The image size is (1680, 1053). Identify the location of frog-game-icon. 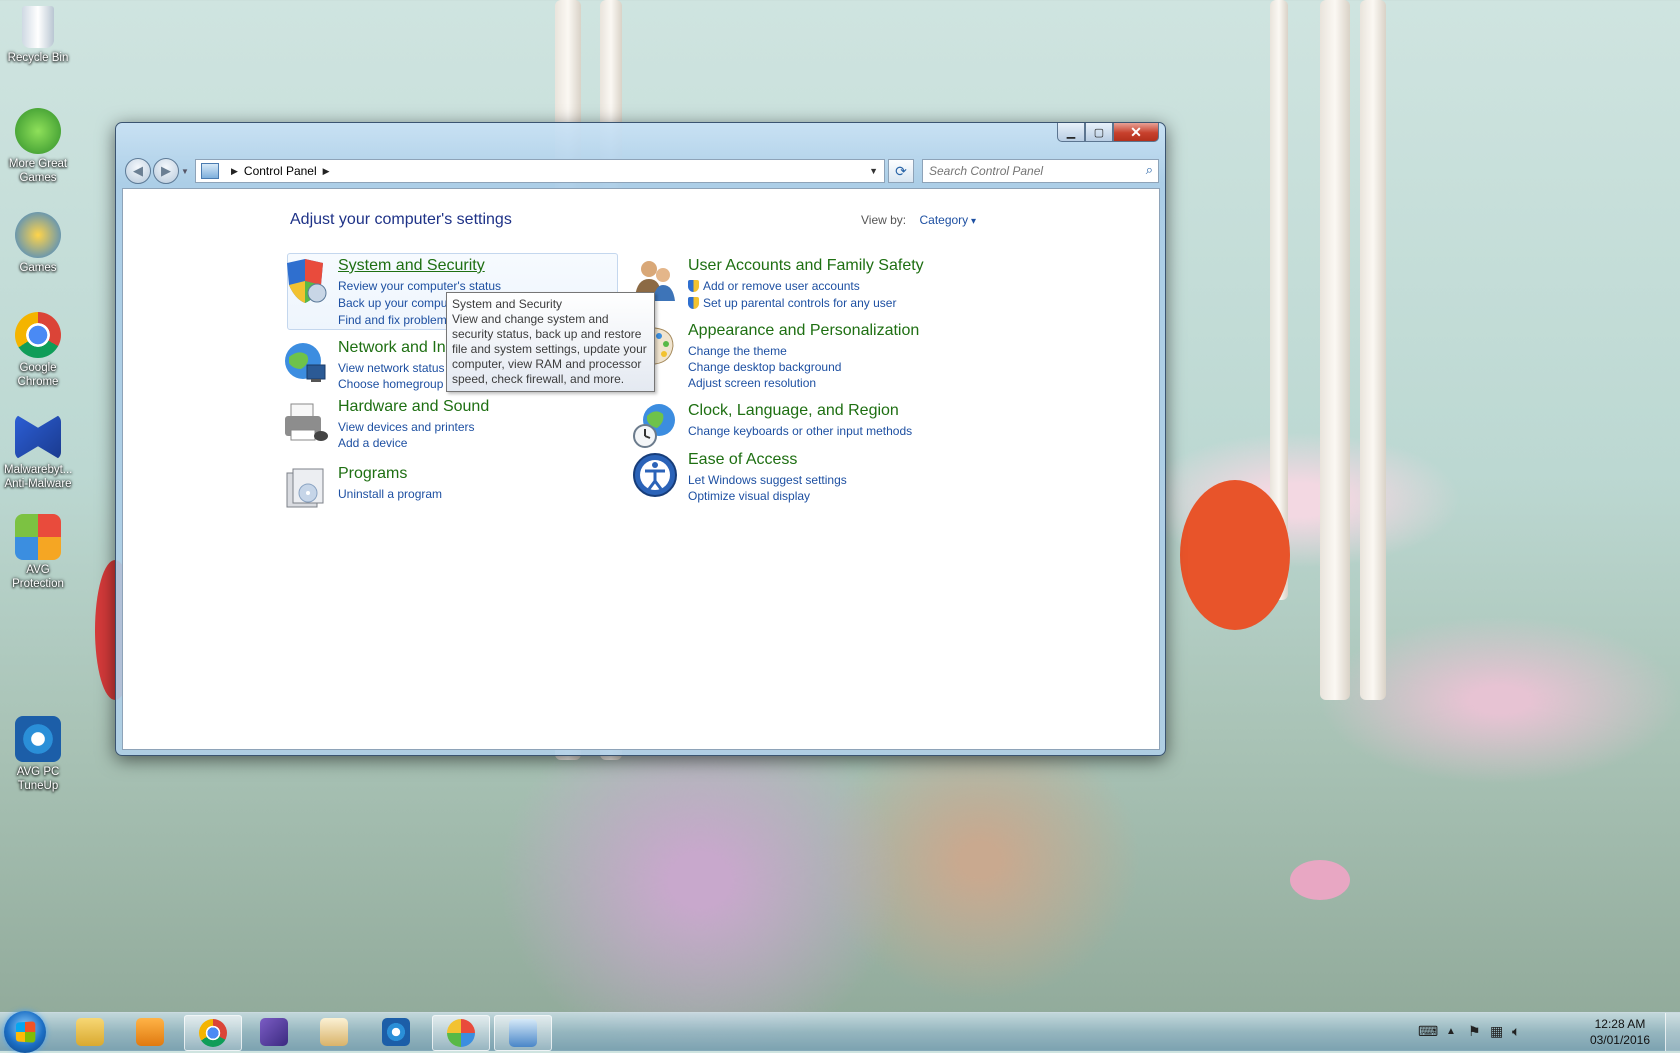
(38, 131).